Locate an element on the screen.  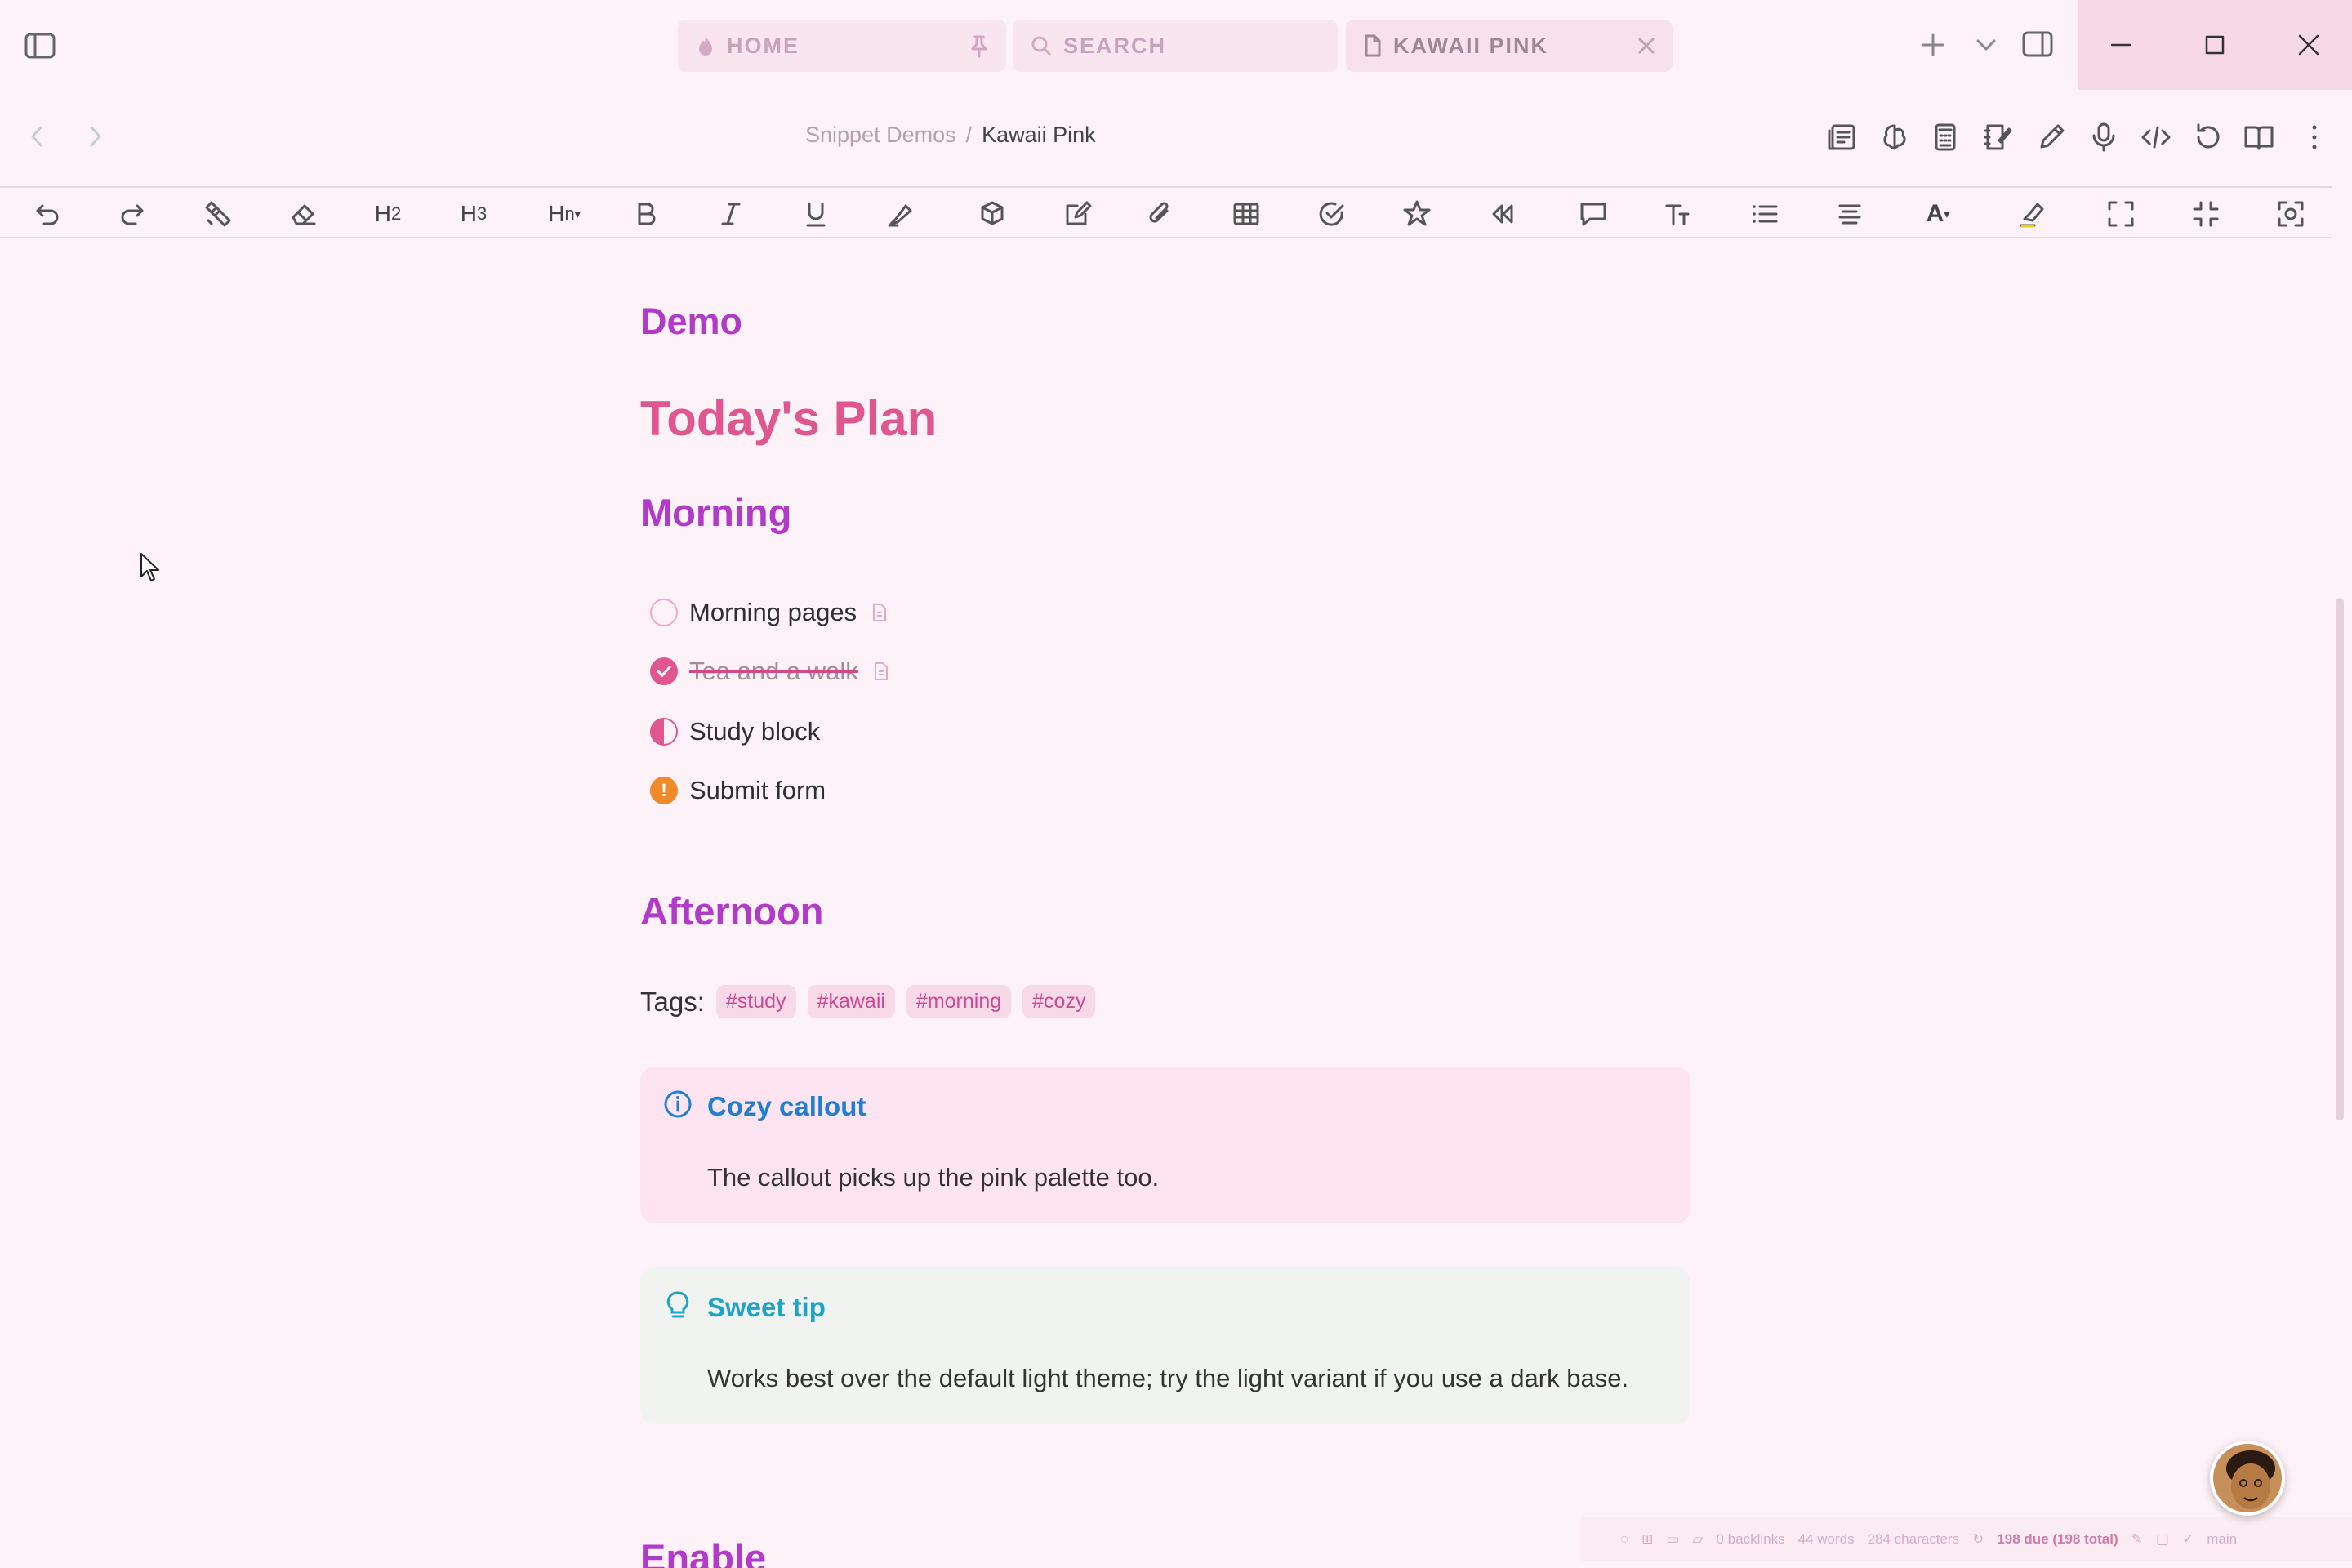
heading-afternoon: Afternoon is located at coordinates (732, 911).